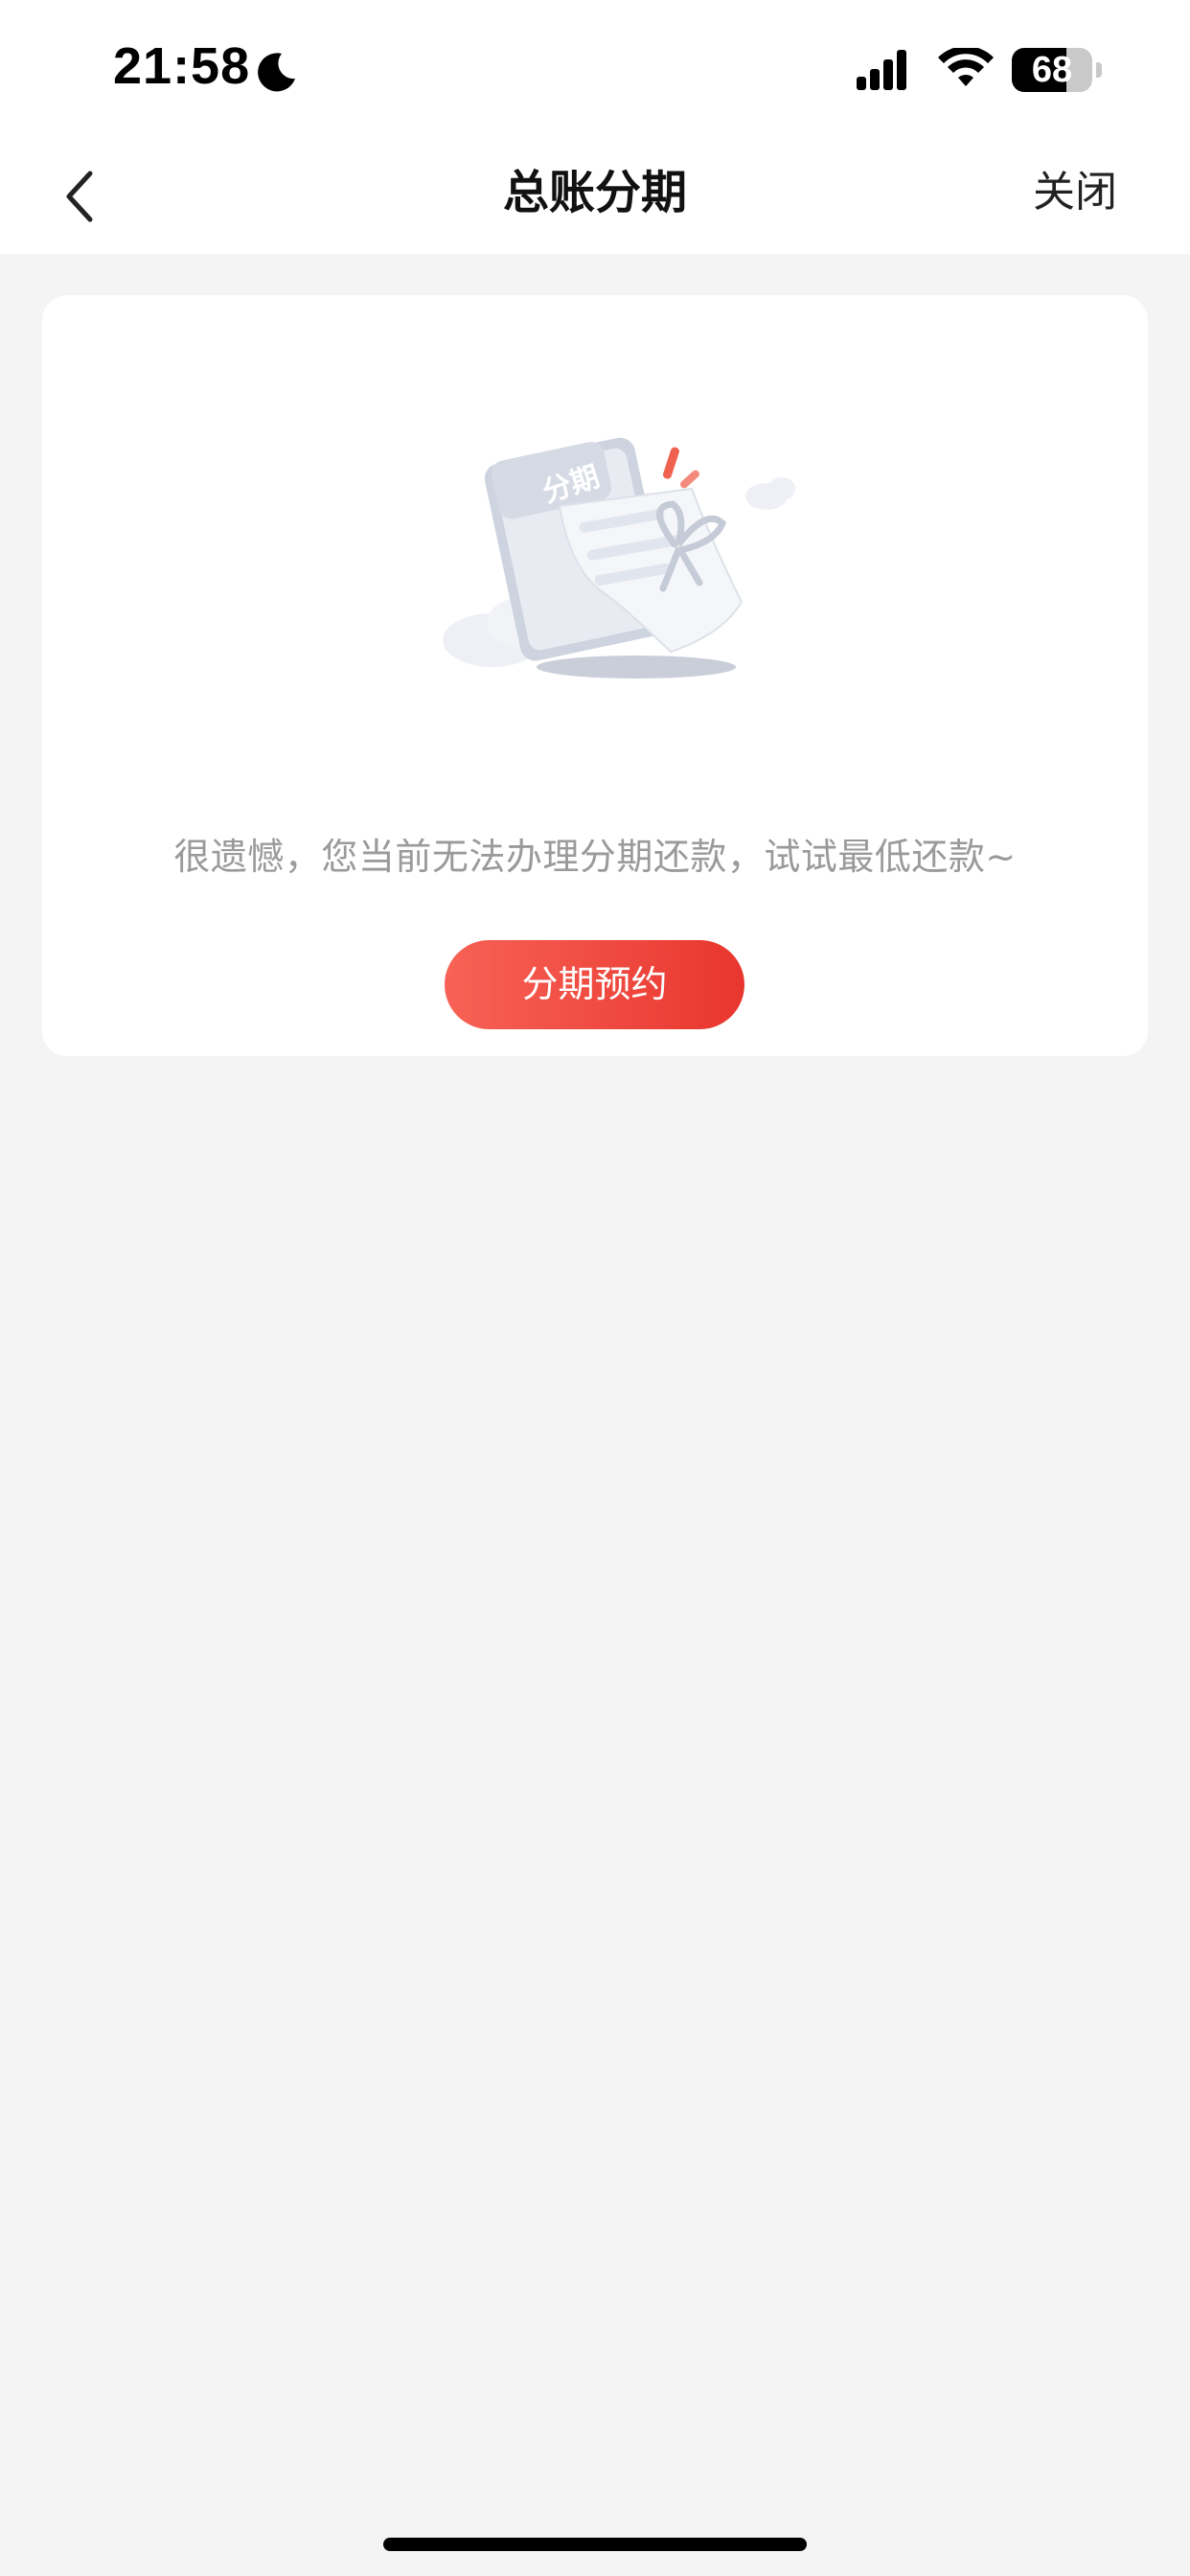 The image size is (1190, 2576). I want to click on signal-icon, so click(882, 70).